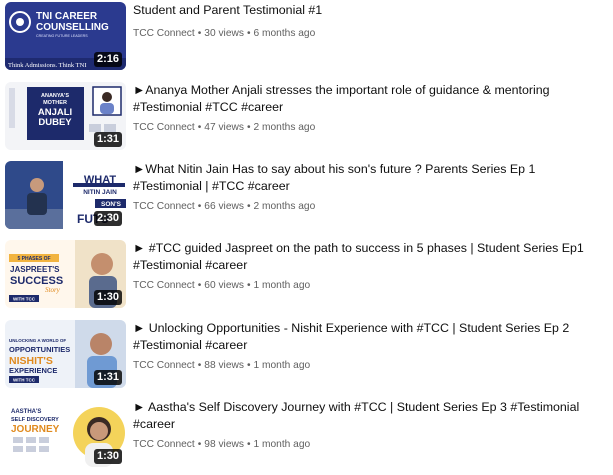 This screenshot has width=613, height=475. What do you see at coordinates (65, 195) in the screenshot?
I see `video-thumbnail: WHAT NITIN JAIN SON'S FUTU 2:30` at bounding box center [65, 195].